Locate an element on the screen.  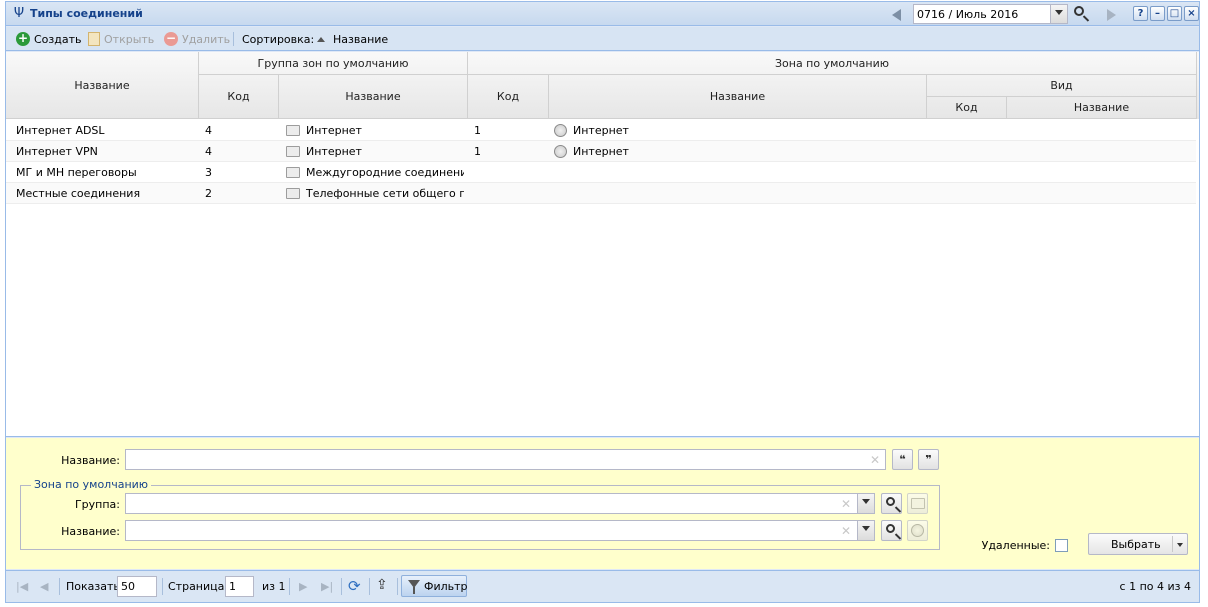
cell-group-name: Интернет is located at coordinates (375, 130).